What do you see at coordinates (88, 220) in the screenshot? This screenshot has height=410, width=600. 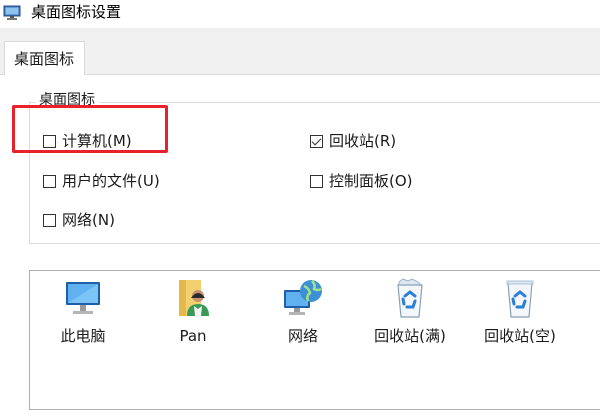 I see `checkbox-label: 网络(N)` at bounding box center [88, 220].